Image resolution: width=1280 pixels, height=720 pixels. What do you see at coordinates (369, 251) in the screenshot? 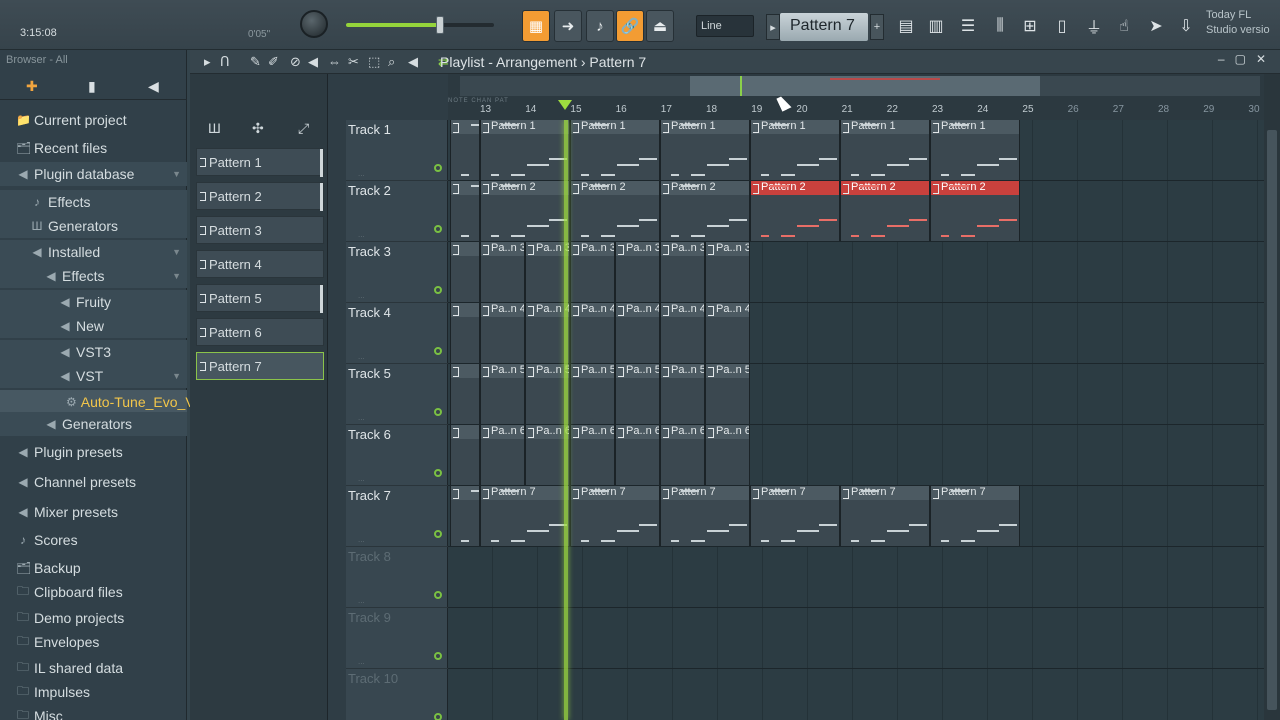
I see `track-name: Track 3` at bounding box center [369, 251].